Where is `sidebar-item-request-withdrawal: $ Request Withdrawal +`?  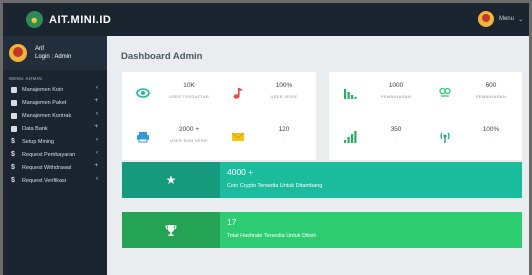
sidebar-item-request-withdrawal: $ Request Withdrawal + is located at coordinates (55, 167).